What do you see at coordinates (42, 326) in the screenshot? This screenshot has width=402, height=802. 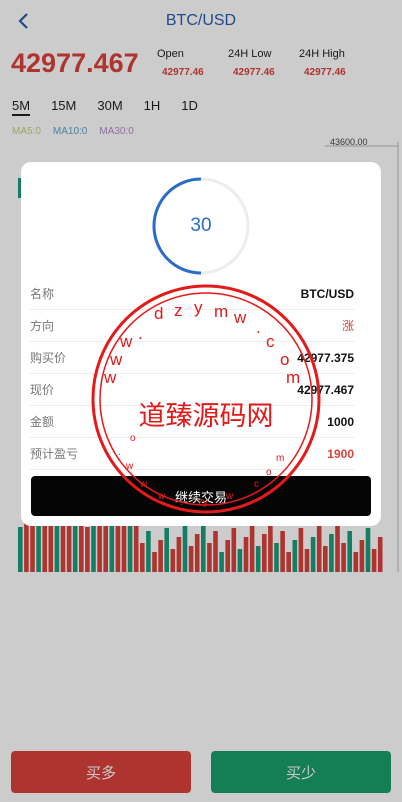 I see `detail-key: 方向` at bounding box center [42, 326].